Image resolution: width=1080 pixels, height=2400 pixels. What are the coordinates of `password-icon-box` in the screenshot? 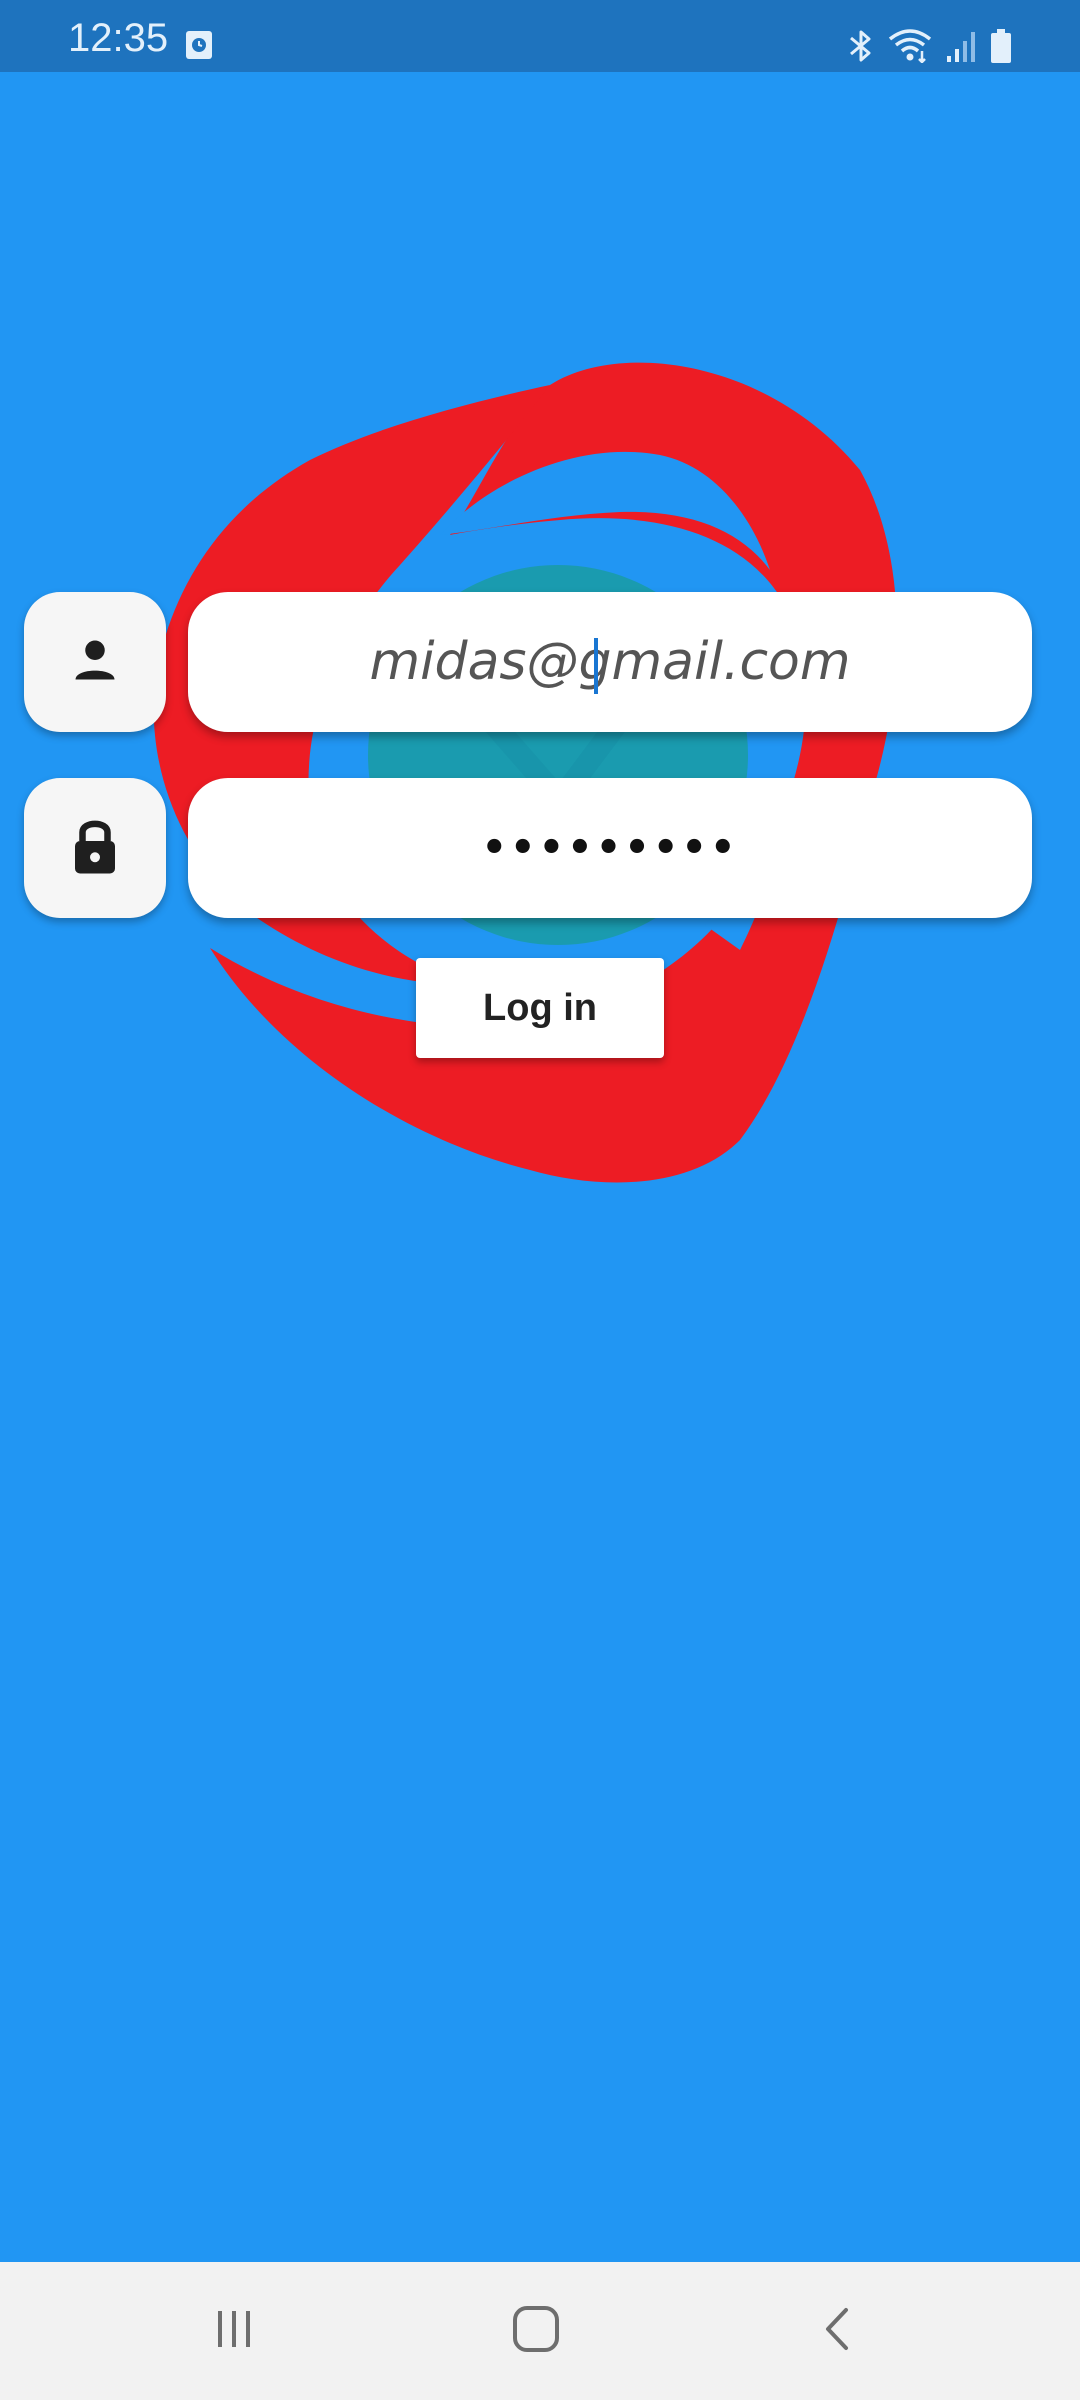 It's located at (95, 848).